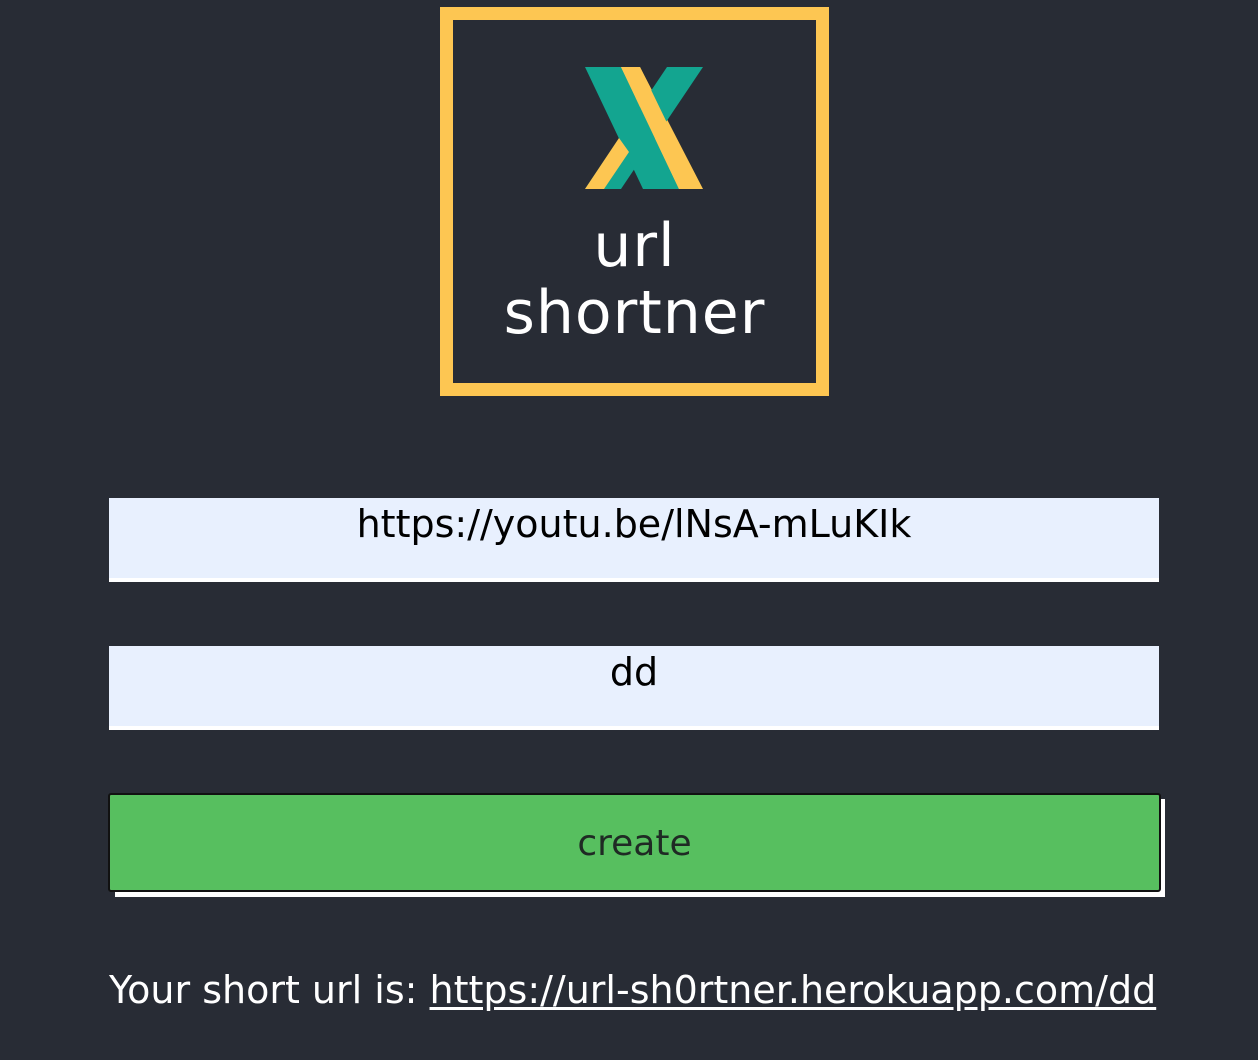  What do you see at coordinates (634, 842) in the screenshot?
I see `create-button: create` at bounding box center [634, 842].